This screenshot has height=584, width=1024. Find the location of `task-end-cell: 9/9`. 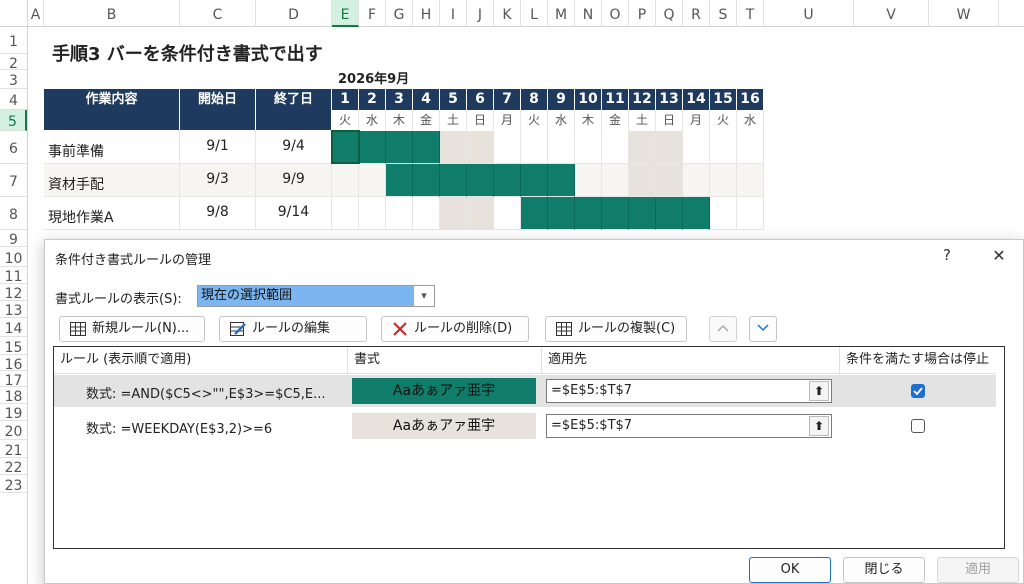

task-end-cell: 9/9 is located at coordinates (294, 180).